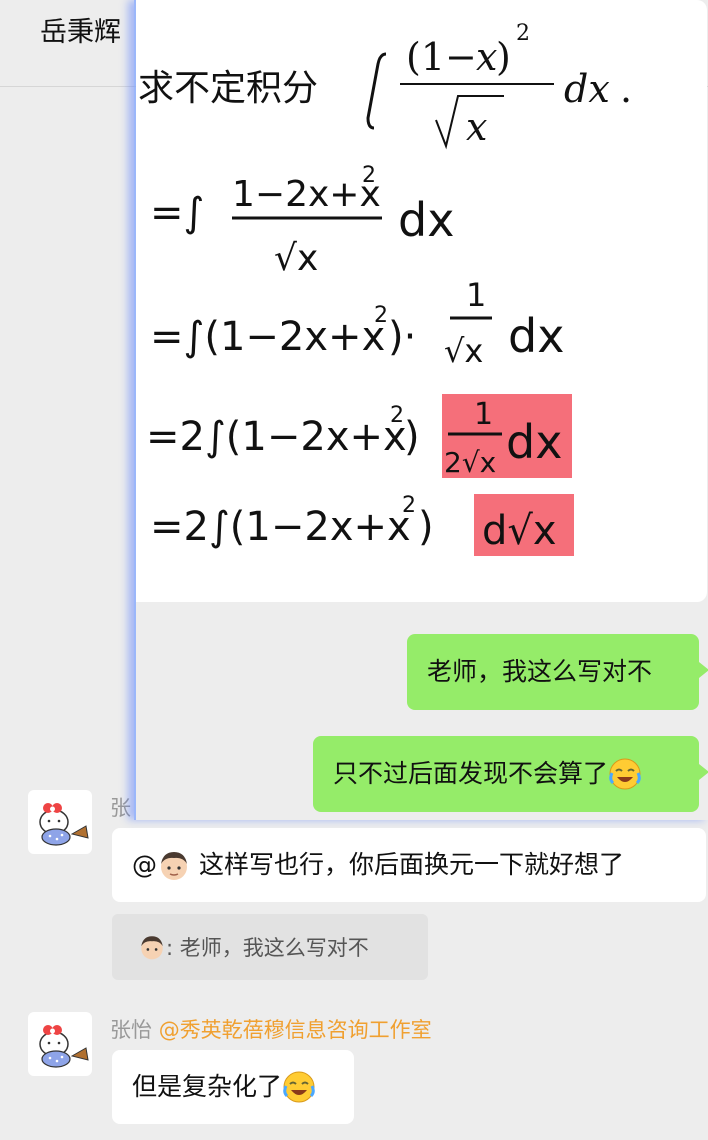 Image resolution: width=708 pixels, height=1140 pixels. I want to click on outgoing-message: 老师，我这么写对不, so click(557, 672).